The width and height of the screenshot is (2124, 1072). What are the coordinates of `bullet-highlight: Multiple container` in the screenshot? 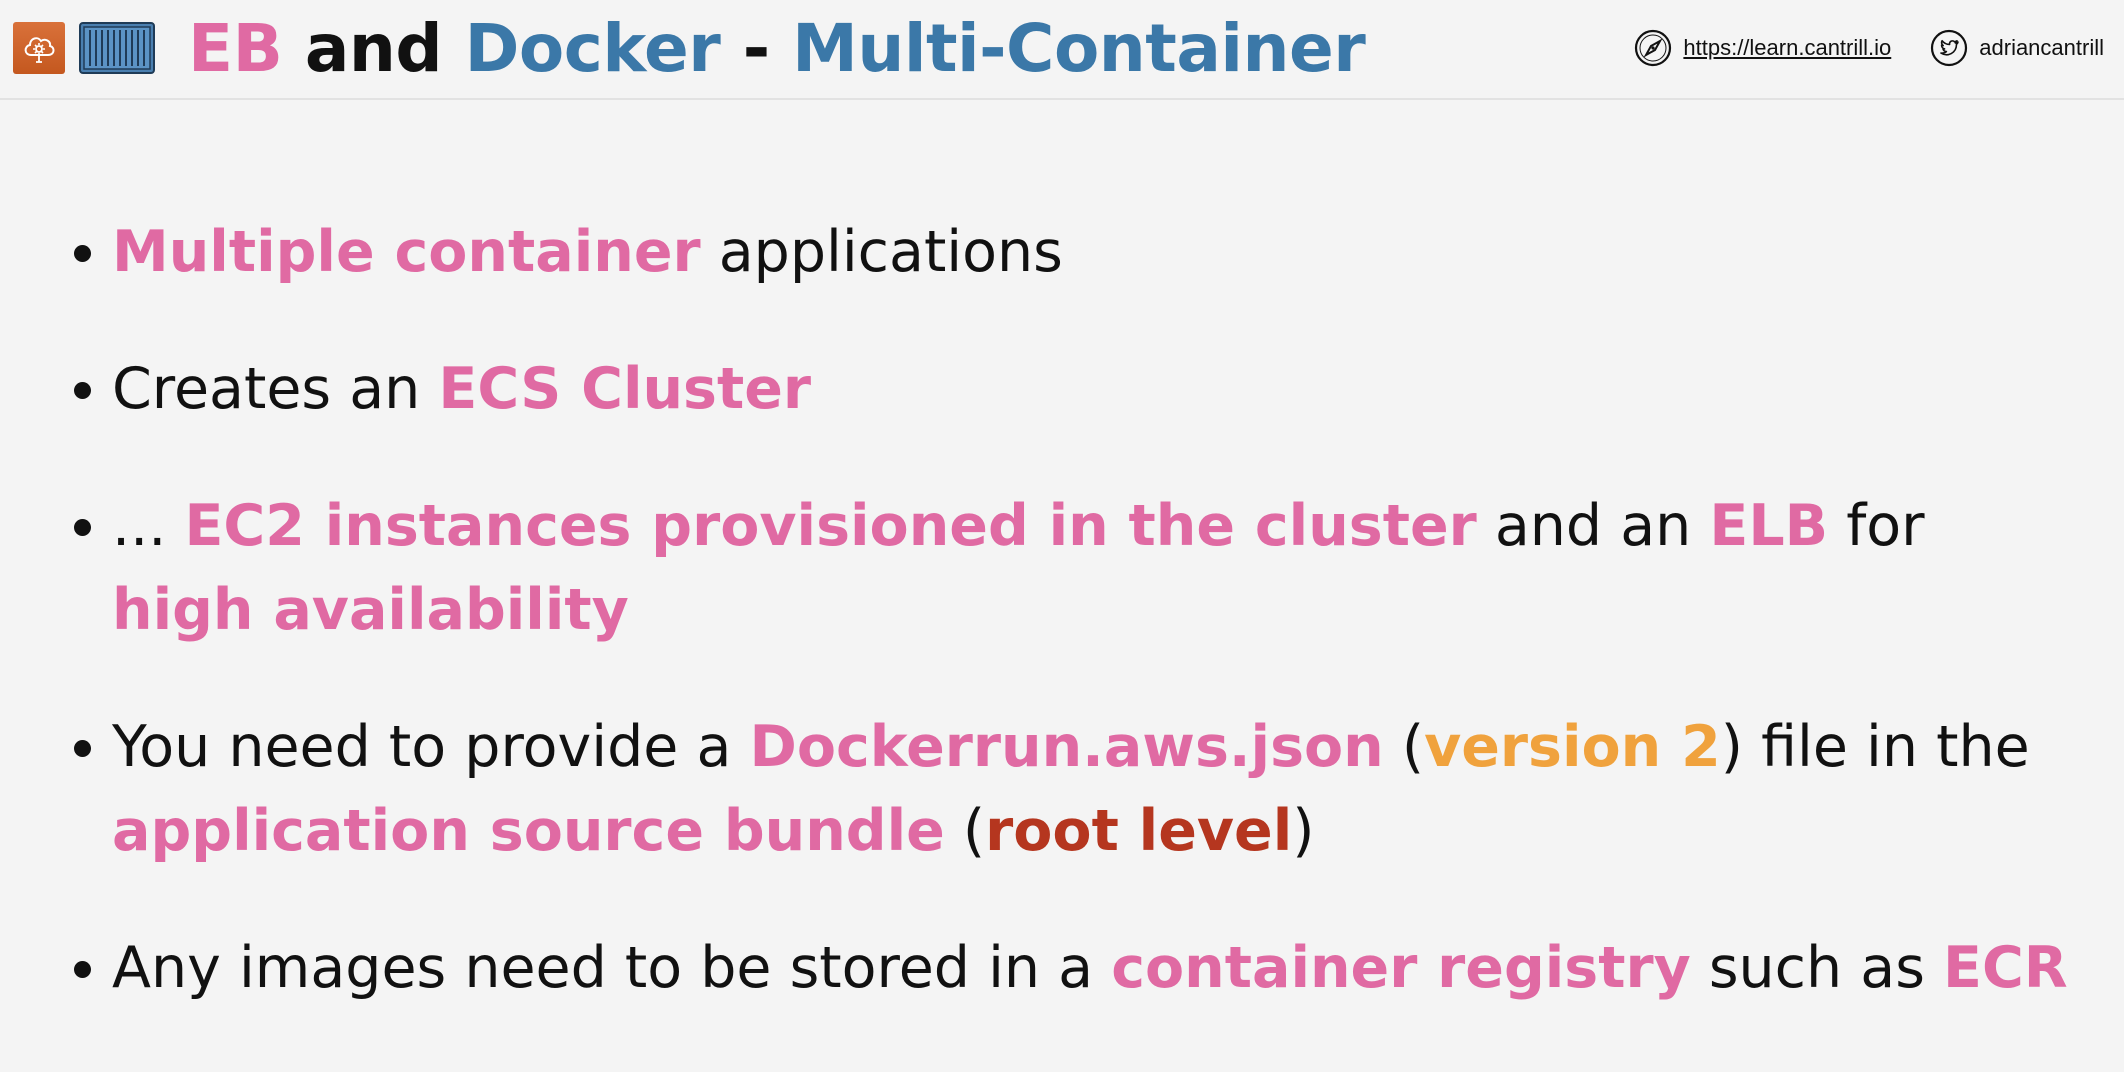 It's located at (406, 252).